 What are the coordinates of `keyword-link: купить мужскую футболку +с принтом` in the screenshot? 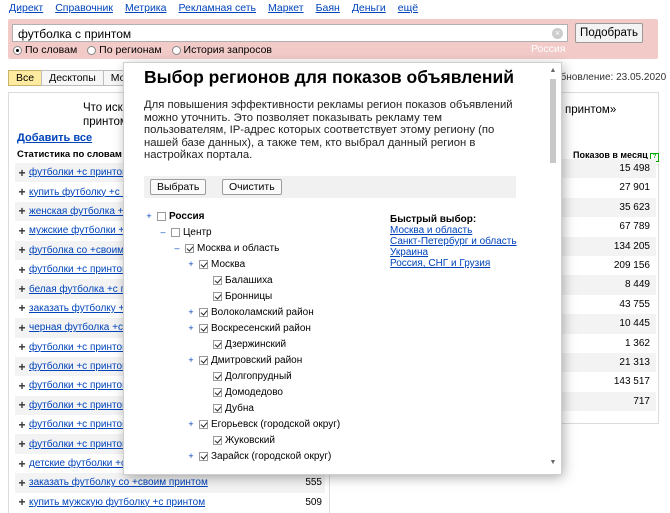 It's located at (160, 502).